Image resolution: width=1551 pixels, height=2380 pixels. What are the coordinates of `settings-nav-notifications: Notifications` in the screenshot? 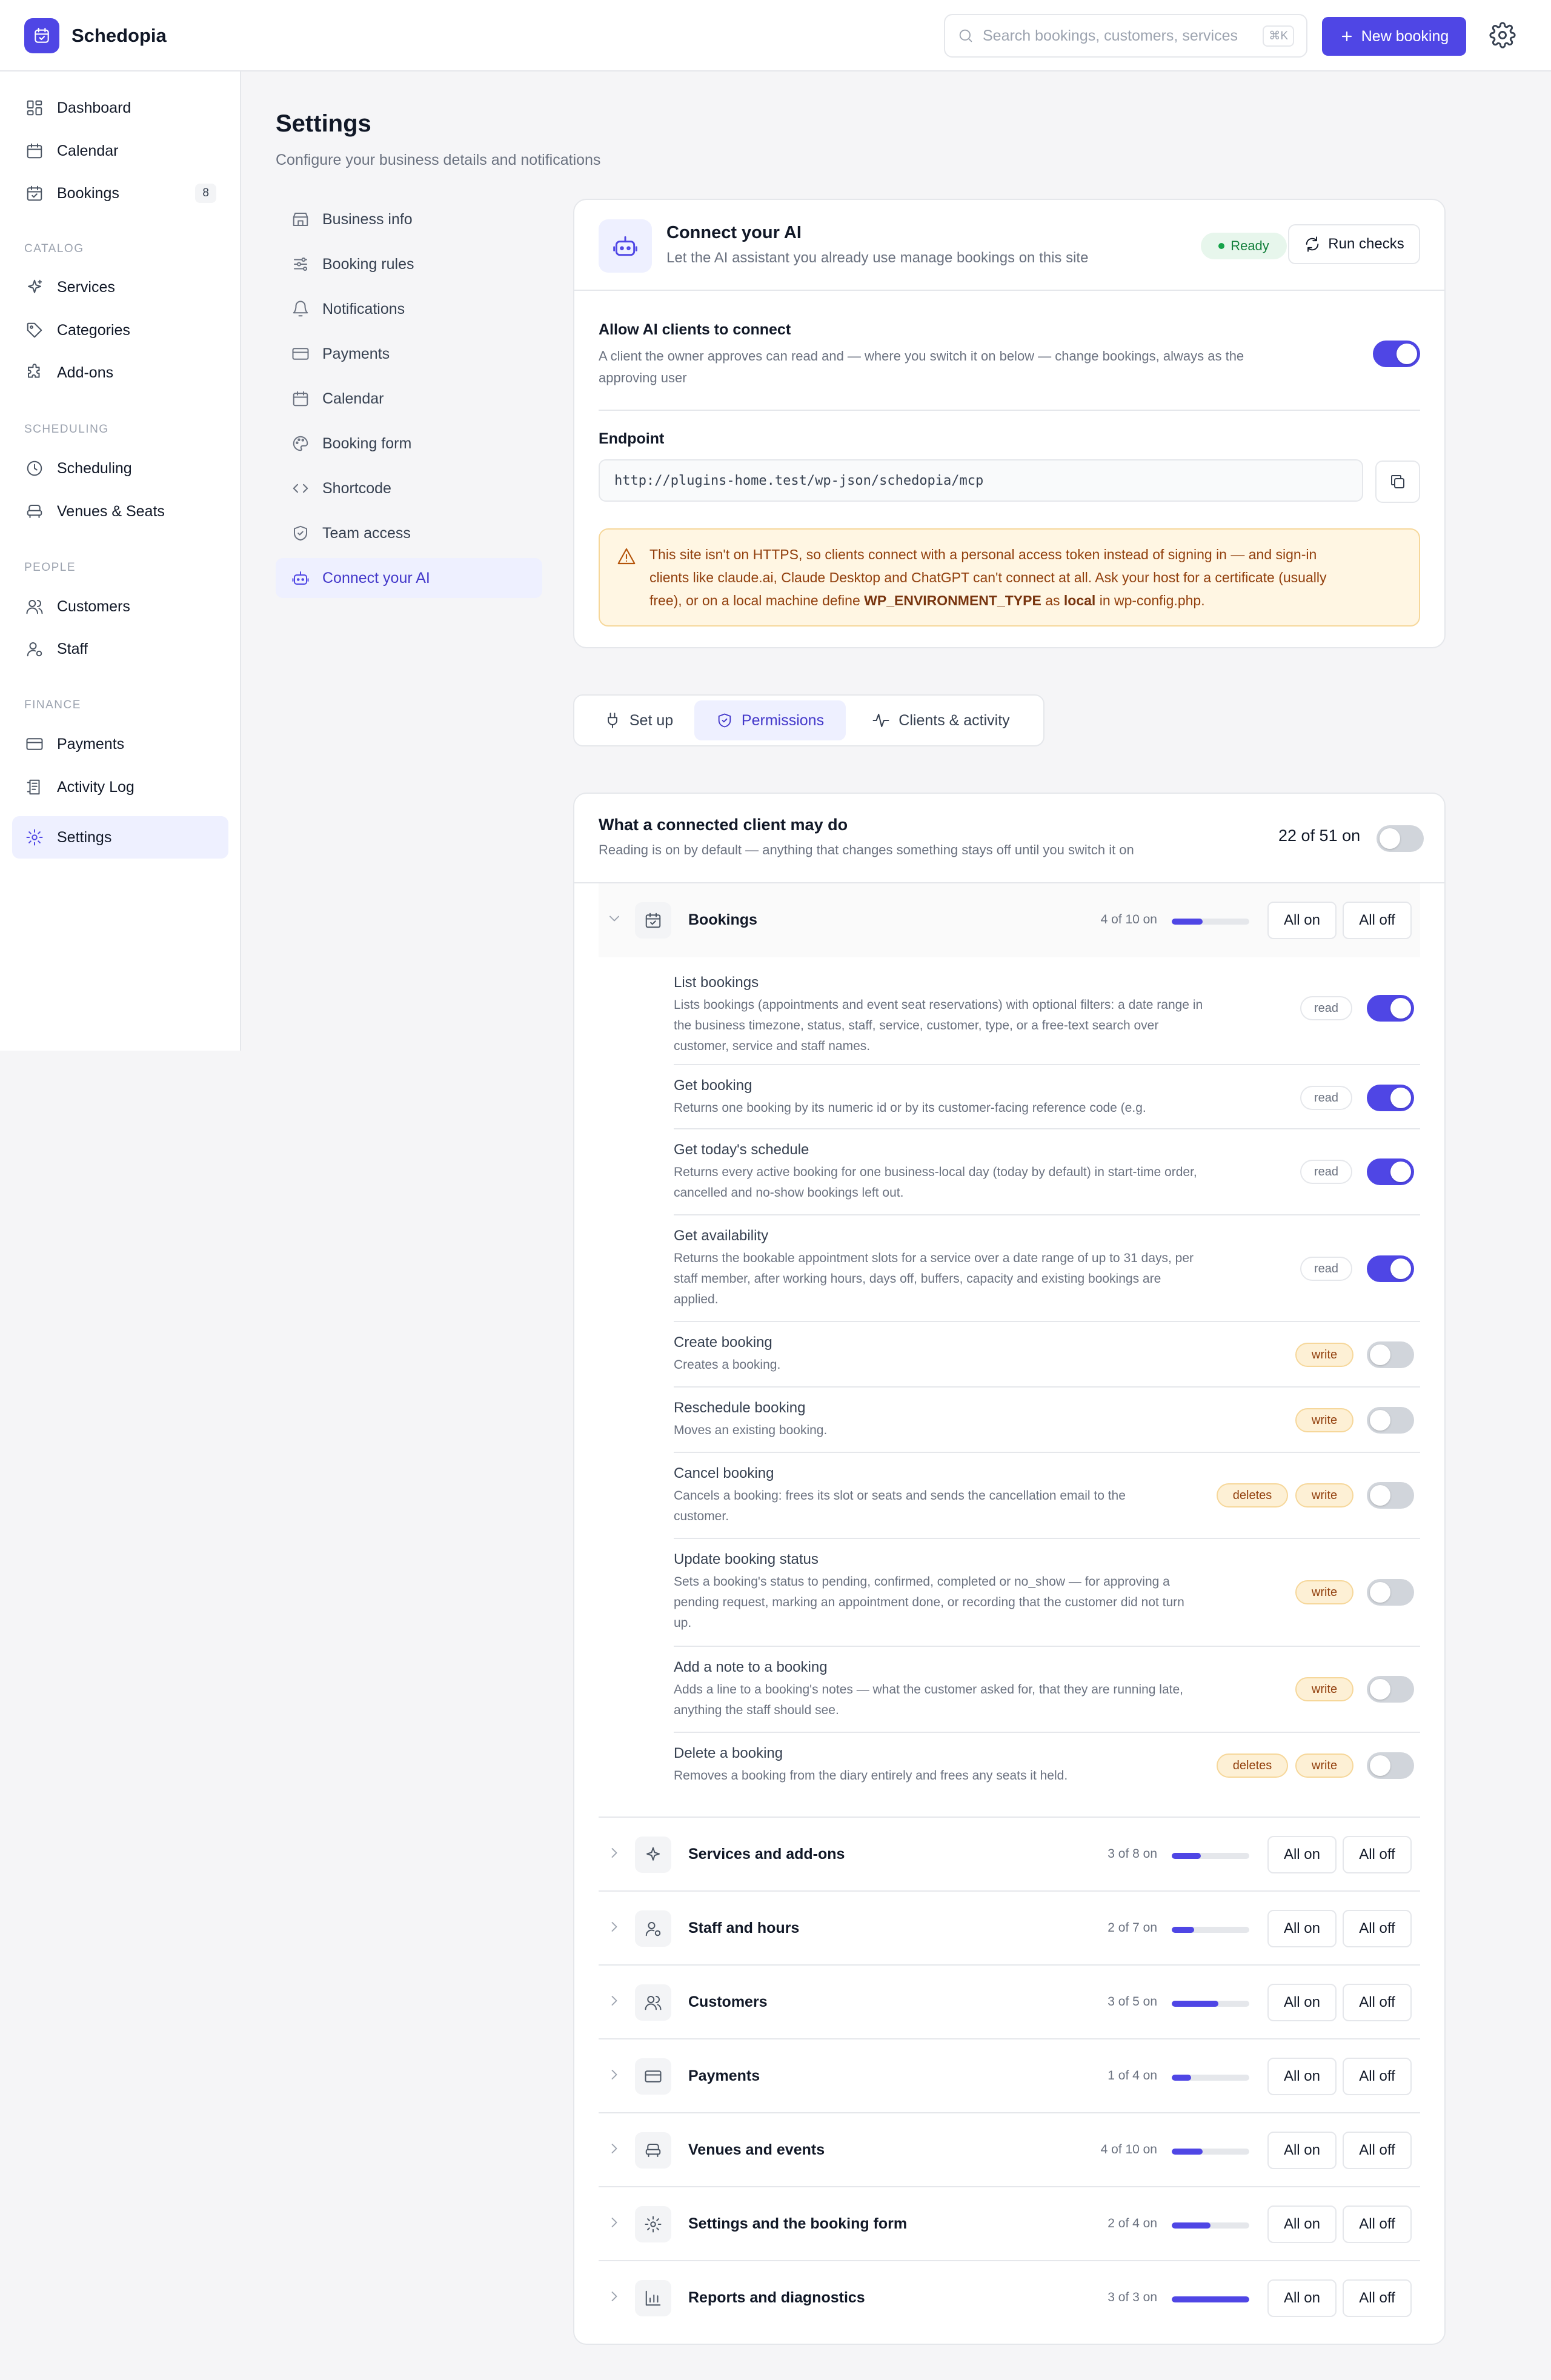 It's located at (409, 309).